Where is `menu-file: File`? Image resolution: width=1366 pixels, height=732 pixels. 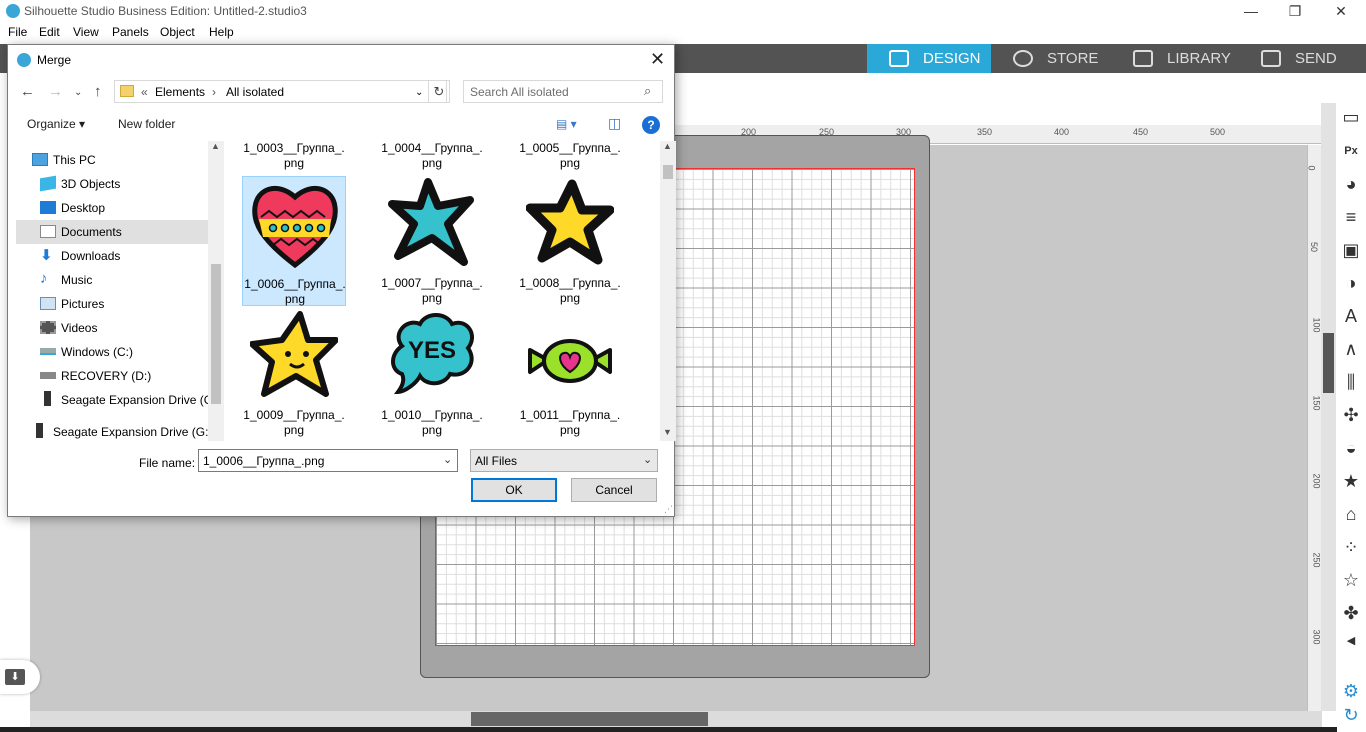 menu-file: File is located at coordinates (17, 32).